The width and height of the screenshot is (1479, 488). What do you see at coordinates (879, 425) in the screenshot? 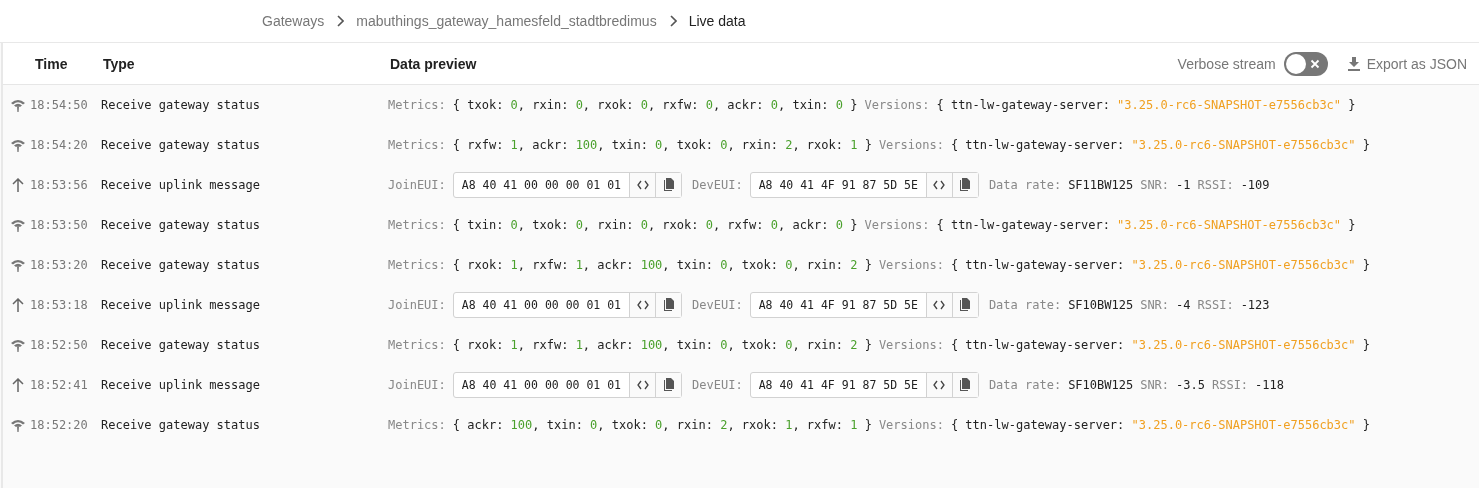
I see `data-preview: Metrics: { ackr: 100, txin: 0, txok: 0, rxin: 2, rxok: 1, rxfw: 1 } Versions: { ttn-lw-gateway-server: "3.25.0-rc6-SNAPSHOT-e7556cb3c" }` at bounding box center [879, 425].